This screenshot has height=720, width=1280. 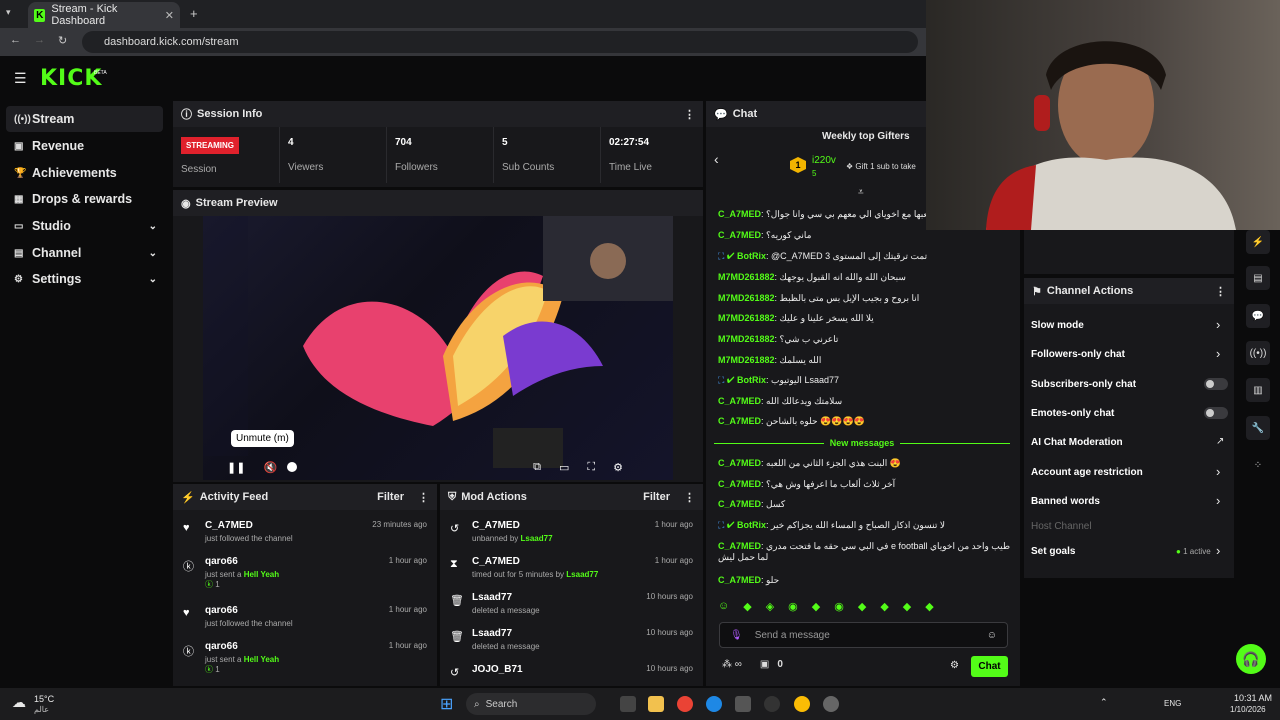 What do you see at coordinates (236, 467) in the screenshot?
I see `pause-icon: ❚❚` at bounding box center [236, 467].